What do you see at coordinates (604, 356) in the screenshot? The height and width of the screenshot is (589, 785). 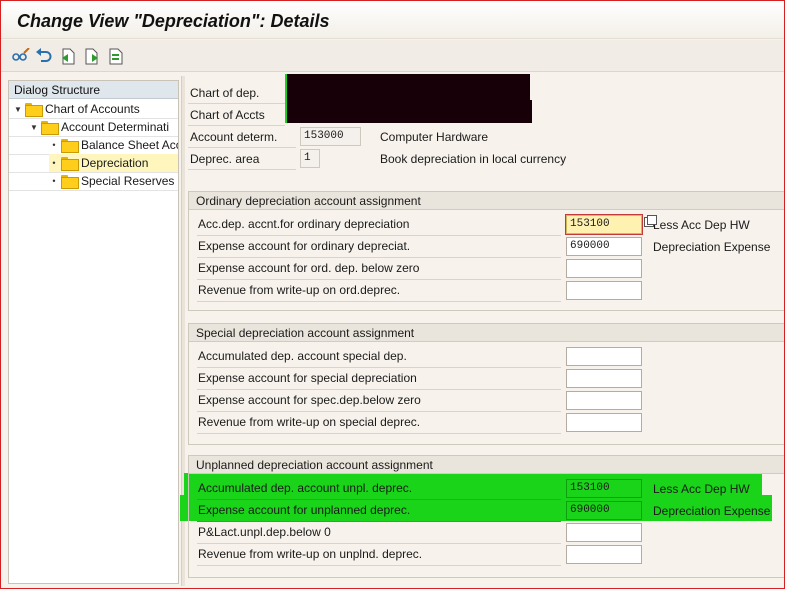 I see `acc-dep-special-field` at bounding box center [604, 356].